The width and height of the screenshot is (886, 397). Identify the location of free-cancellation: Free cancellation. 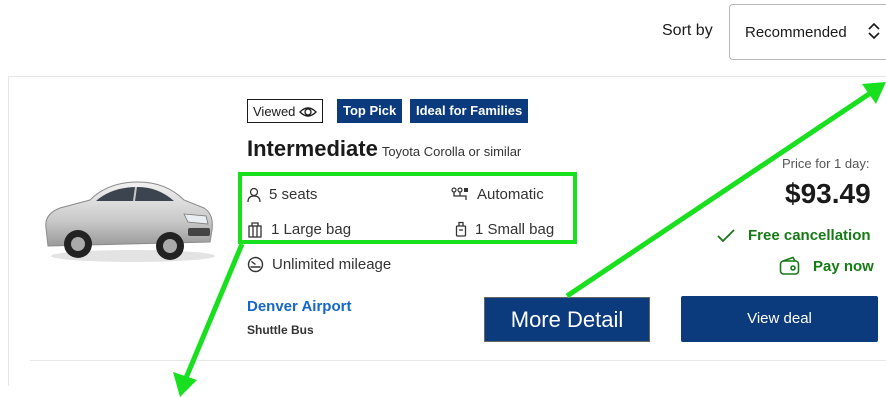
(793, 235).